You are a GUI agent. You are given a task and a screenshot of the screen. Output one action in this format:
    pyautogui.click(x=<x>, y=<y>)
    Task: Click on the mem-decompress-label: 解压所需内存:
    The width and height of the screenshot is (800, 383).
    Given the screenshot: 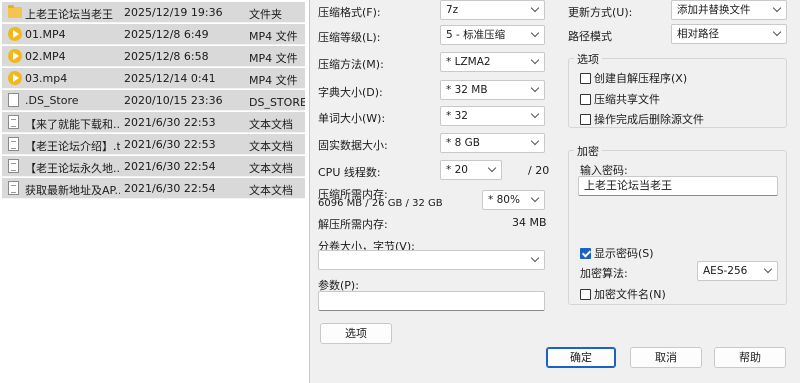 What is the action you would take?
    pyautogui.click(x=353, y=224)
    